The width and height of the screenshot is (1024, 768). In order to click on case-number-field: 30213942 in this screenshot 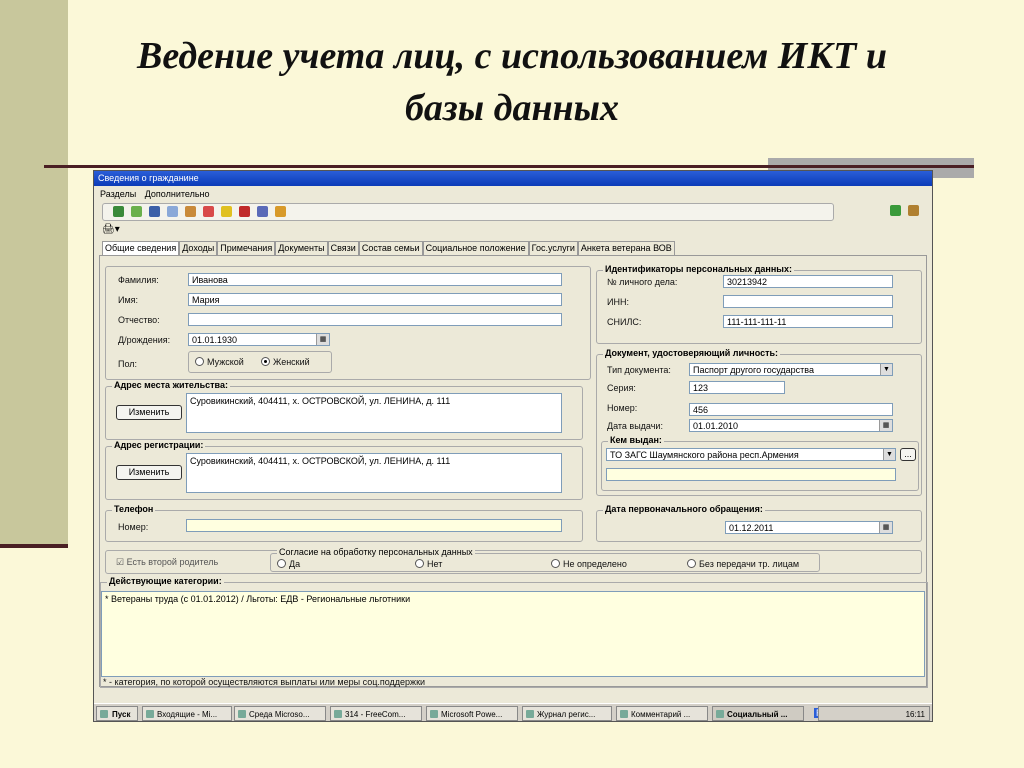, I will do `click(808, 281)`.